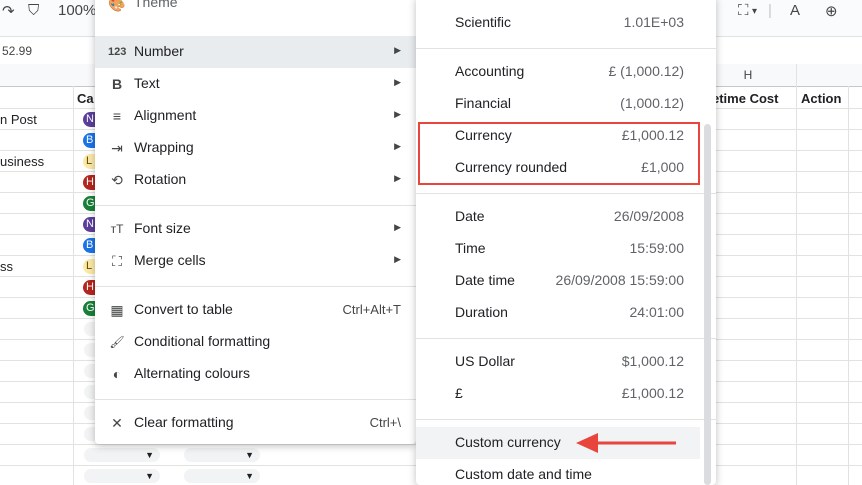 The height and width of the screenshot is (485, 862). I want to click on redo-icon: ↷, so click(8, 11).